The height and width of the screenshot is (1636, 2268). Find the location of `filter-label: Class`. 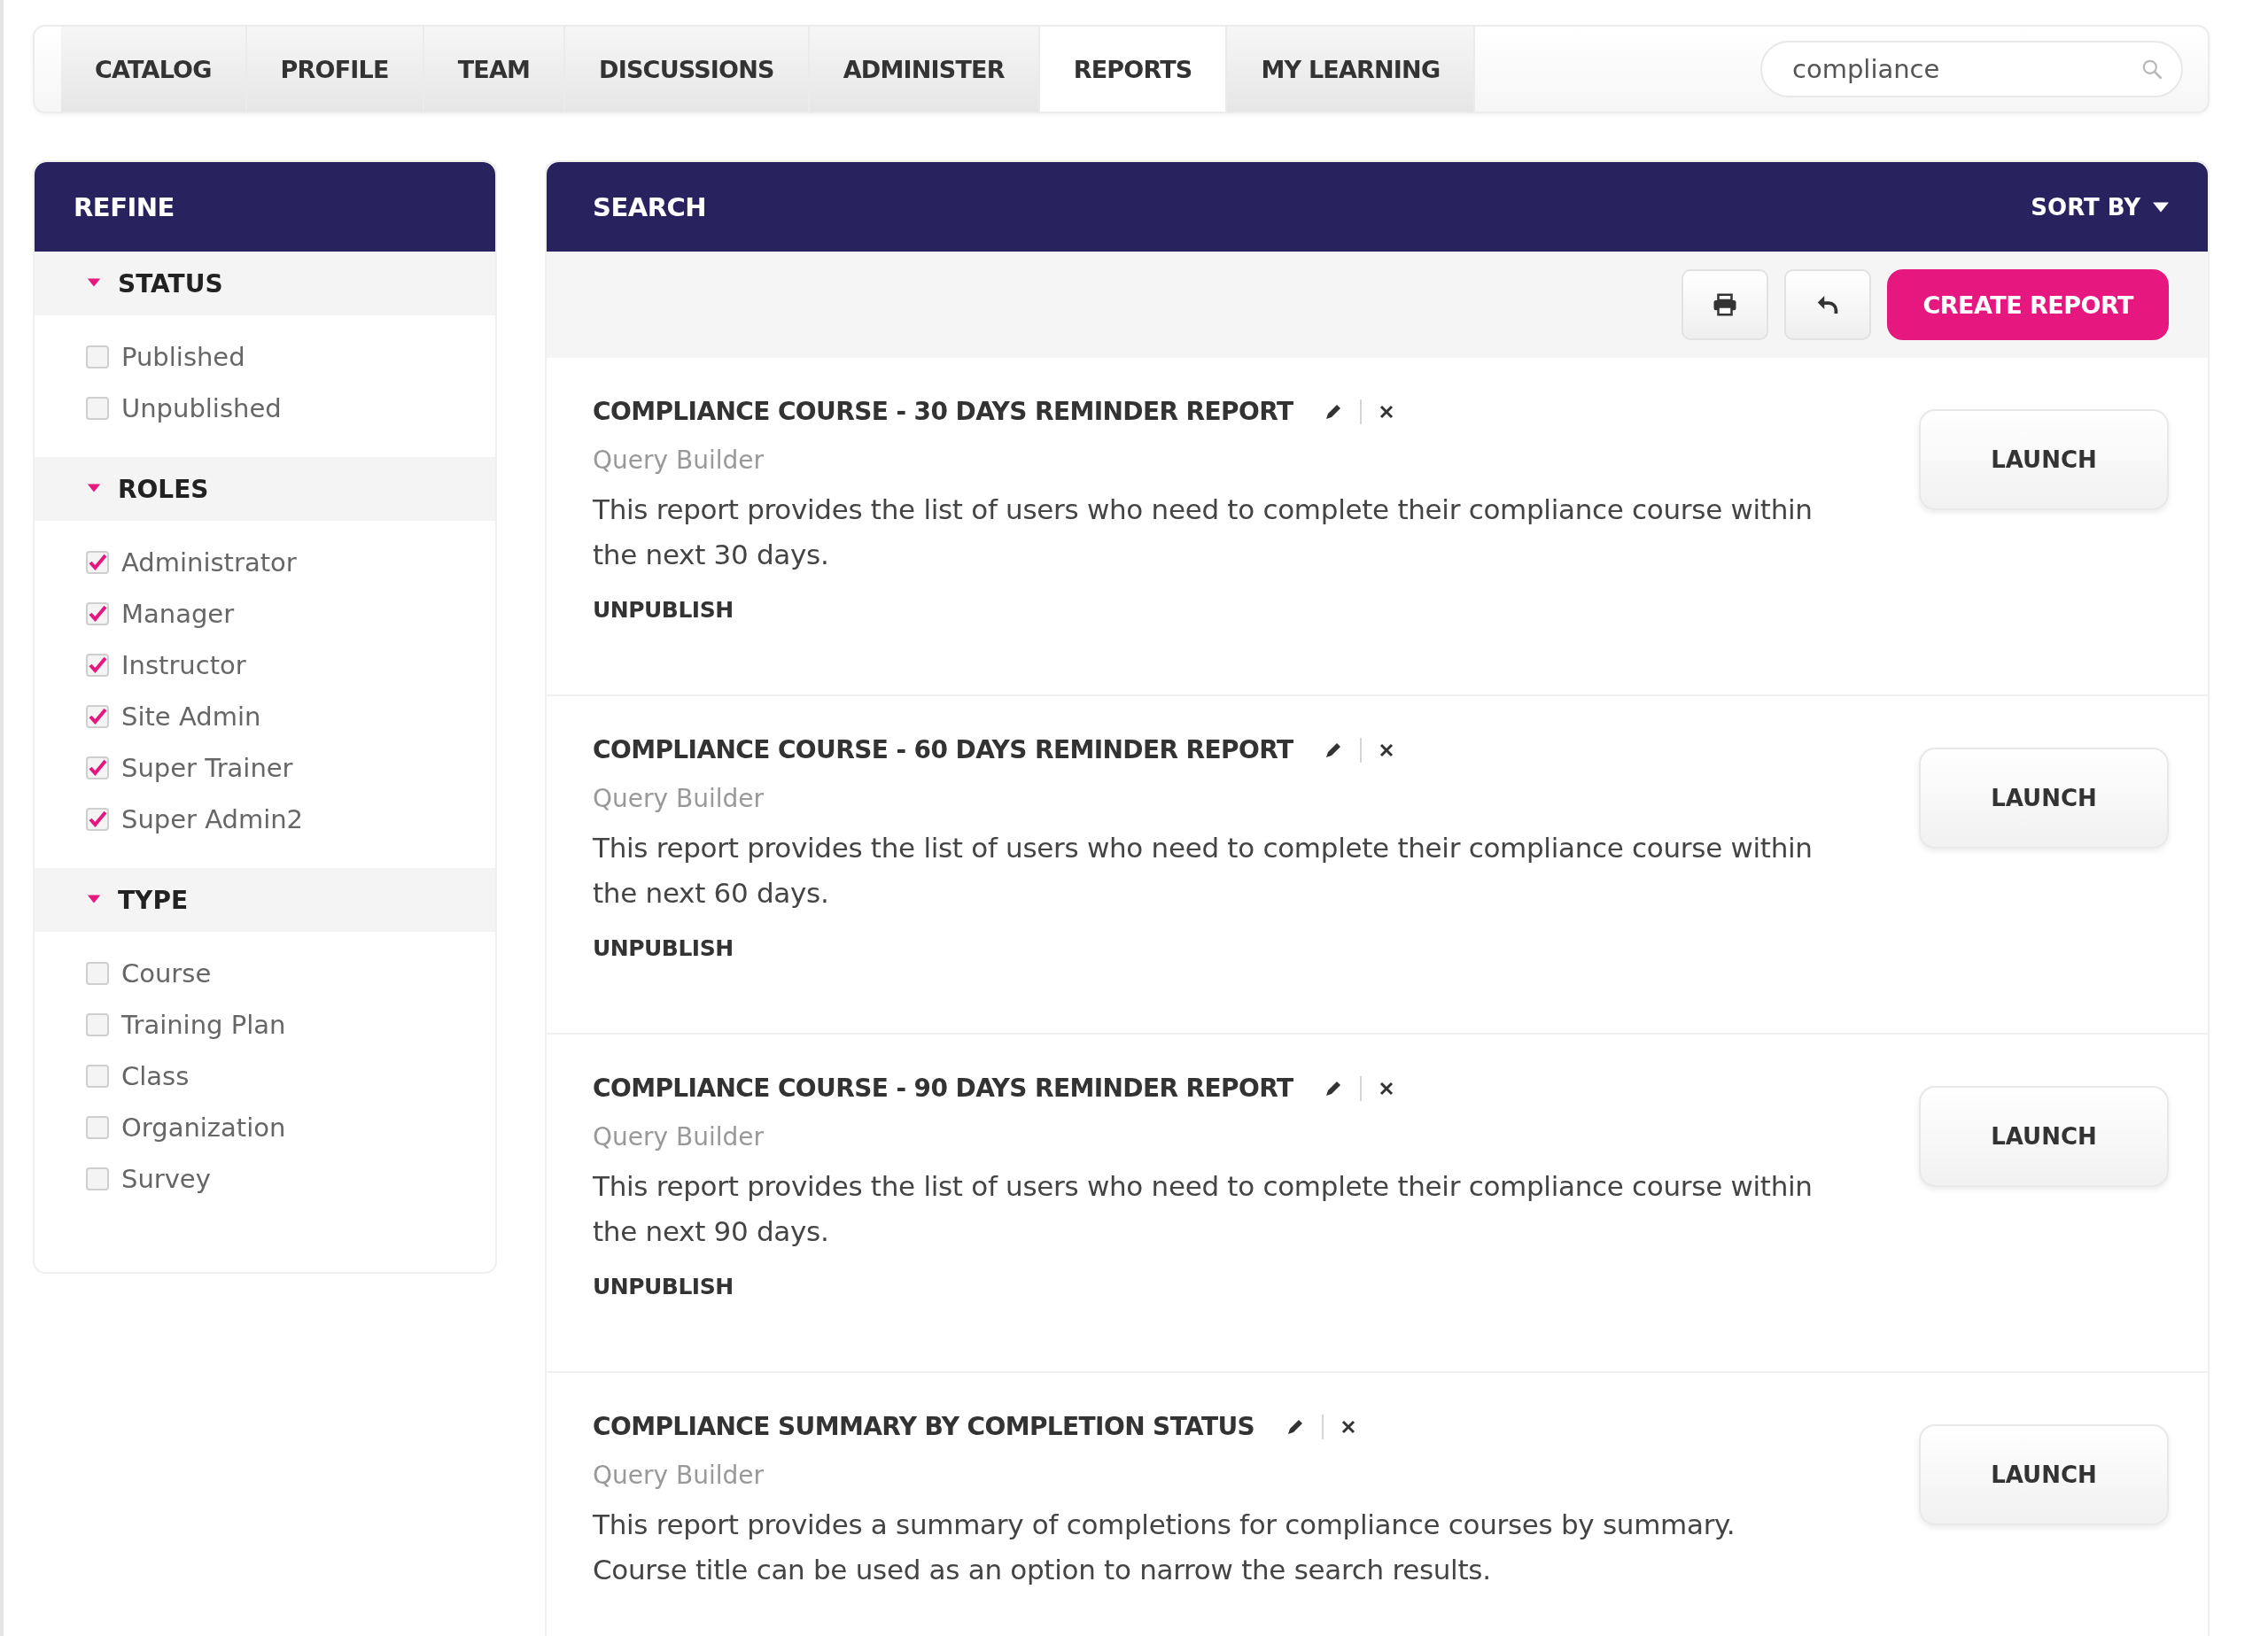

filter-label: Class is located at coordinates (155, 1076).